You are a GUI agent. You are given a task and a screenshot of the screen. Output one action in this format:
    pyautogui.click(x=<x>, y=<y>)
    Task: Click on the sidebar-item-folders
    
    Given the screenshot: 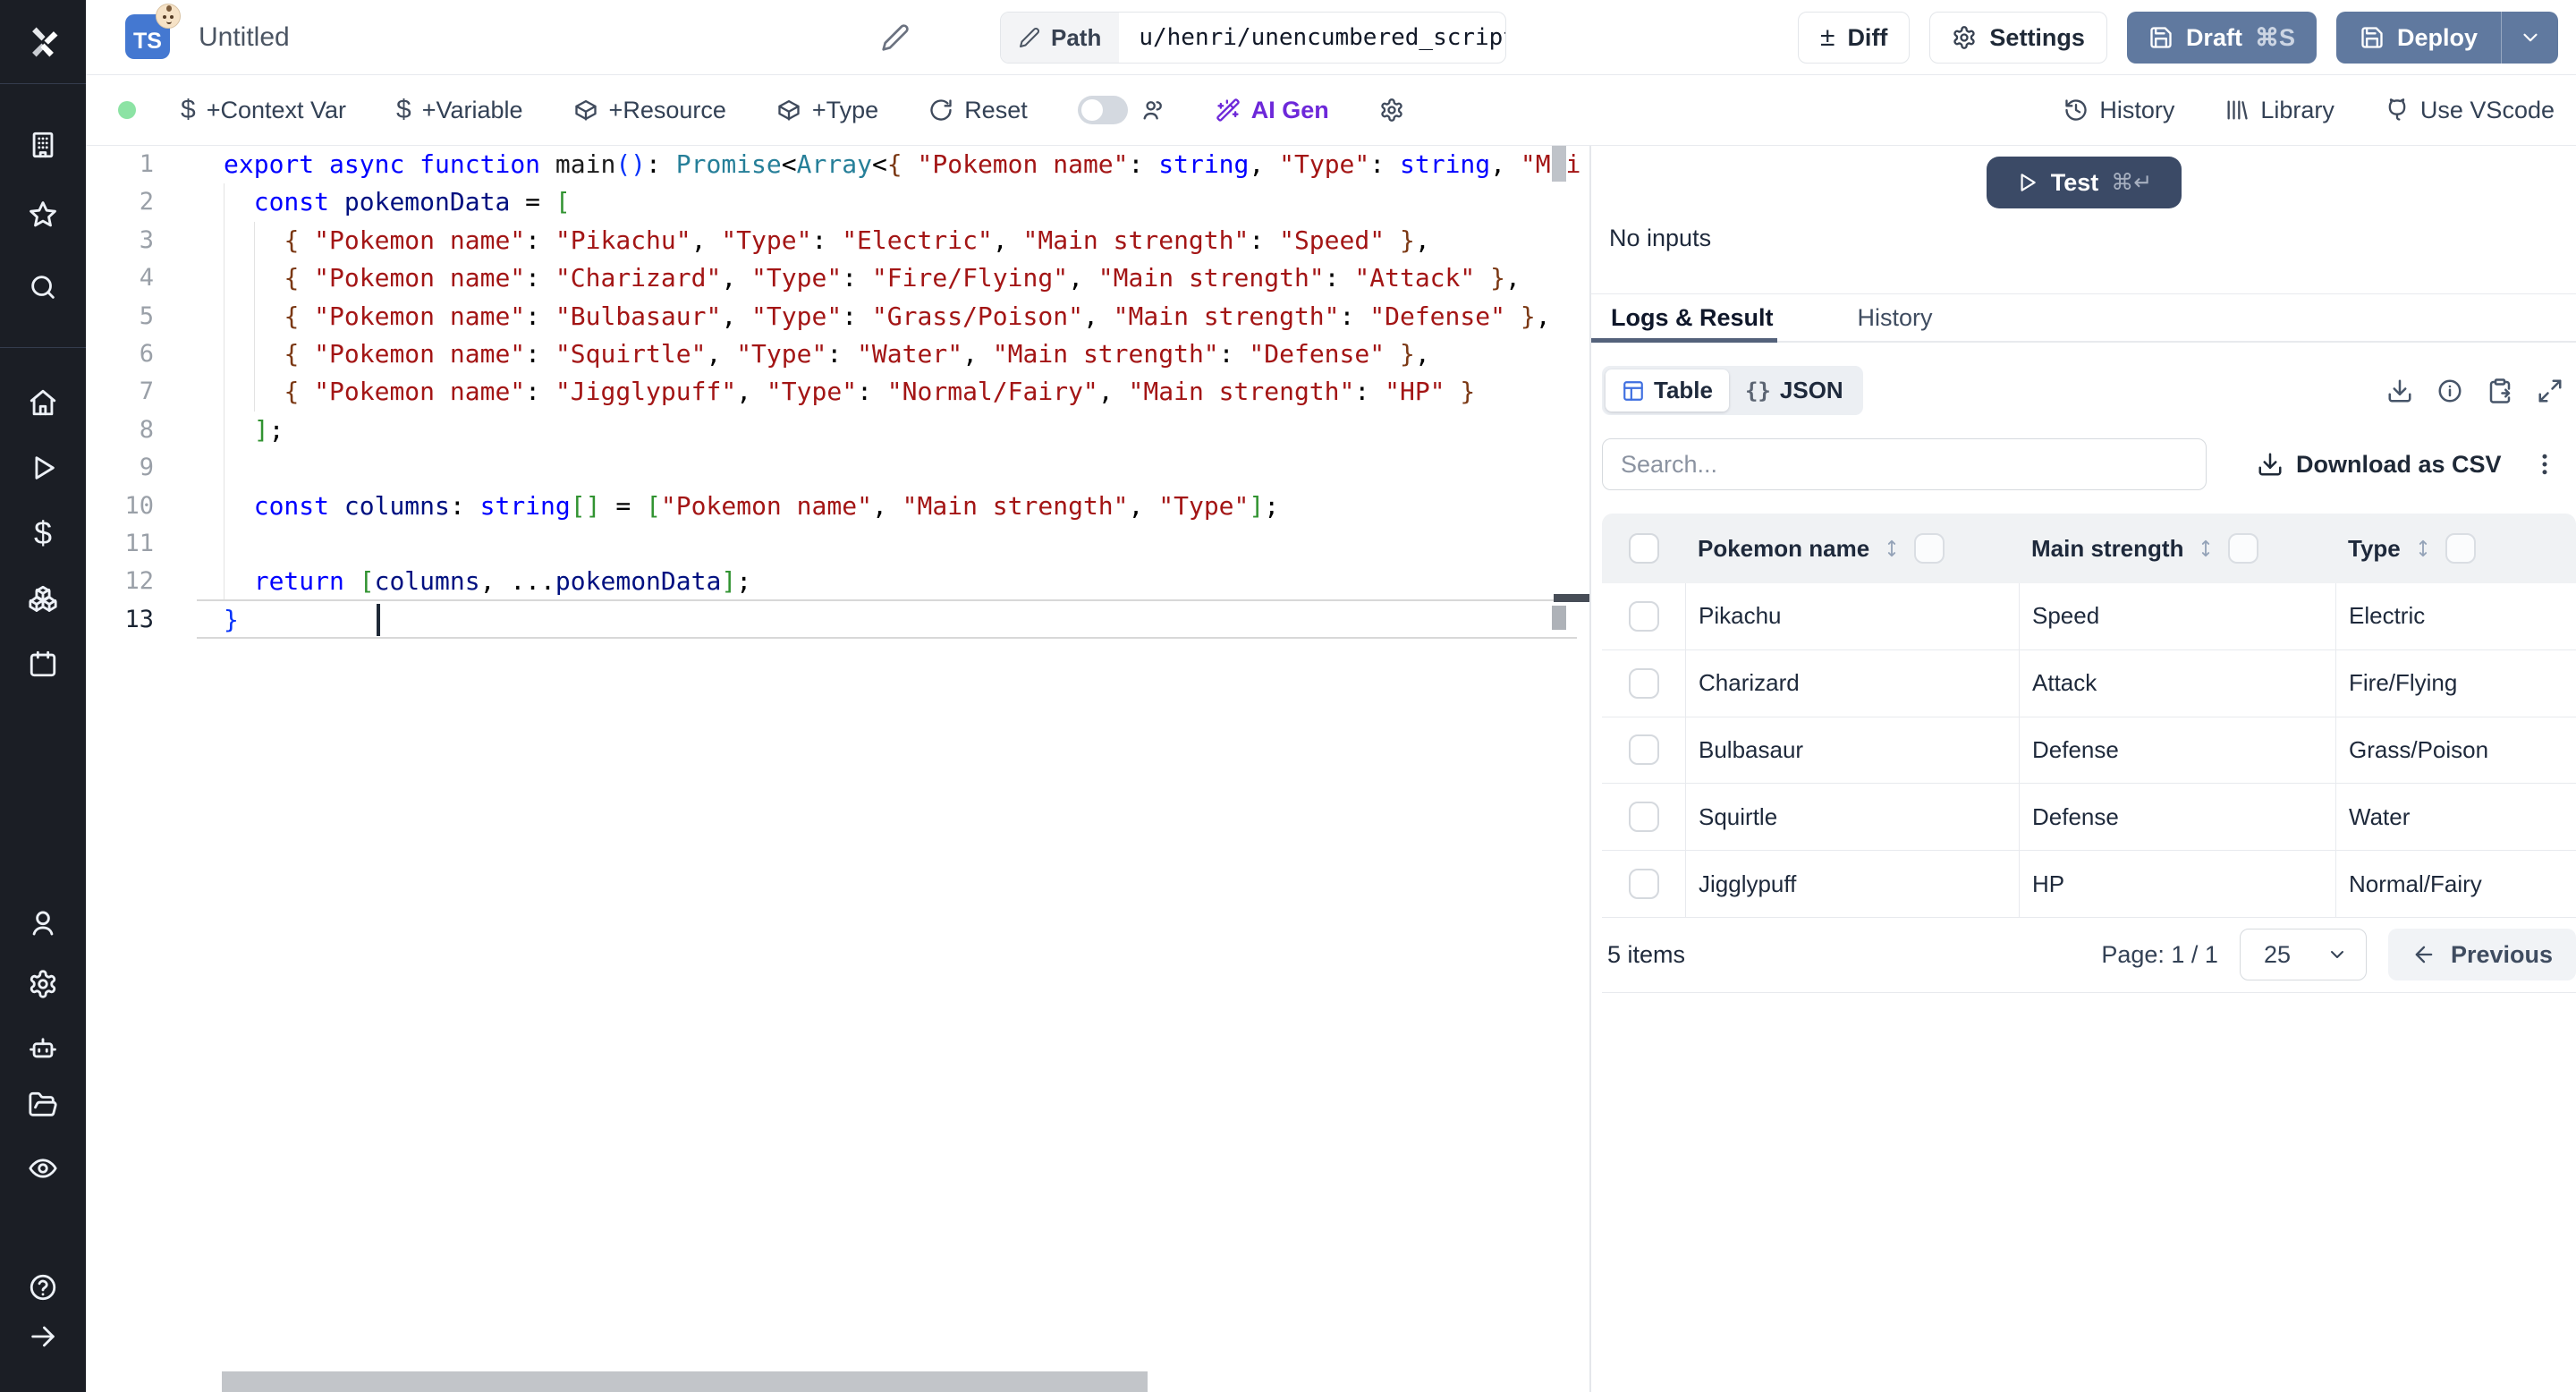 What is the action you would take?
    pyautogui.click(x=43, y=1104)
    